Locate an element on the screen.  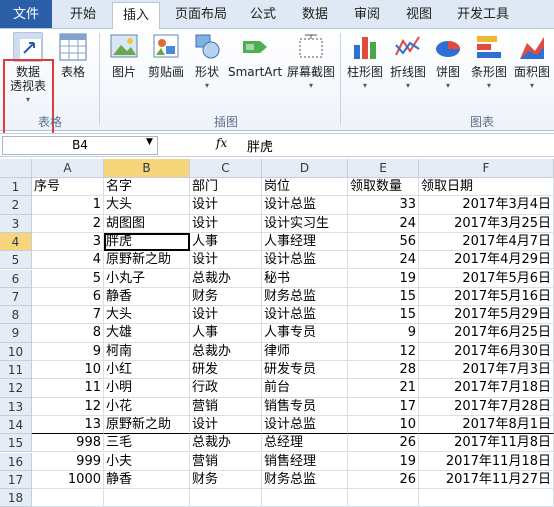
table-cell: 总经理 is located at coordinates (305, 443).